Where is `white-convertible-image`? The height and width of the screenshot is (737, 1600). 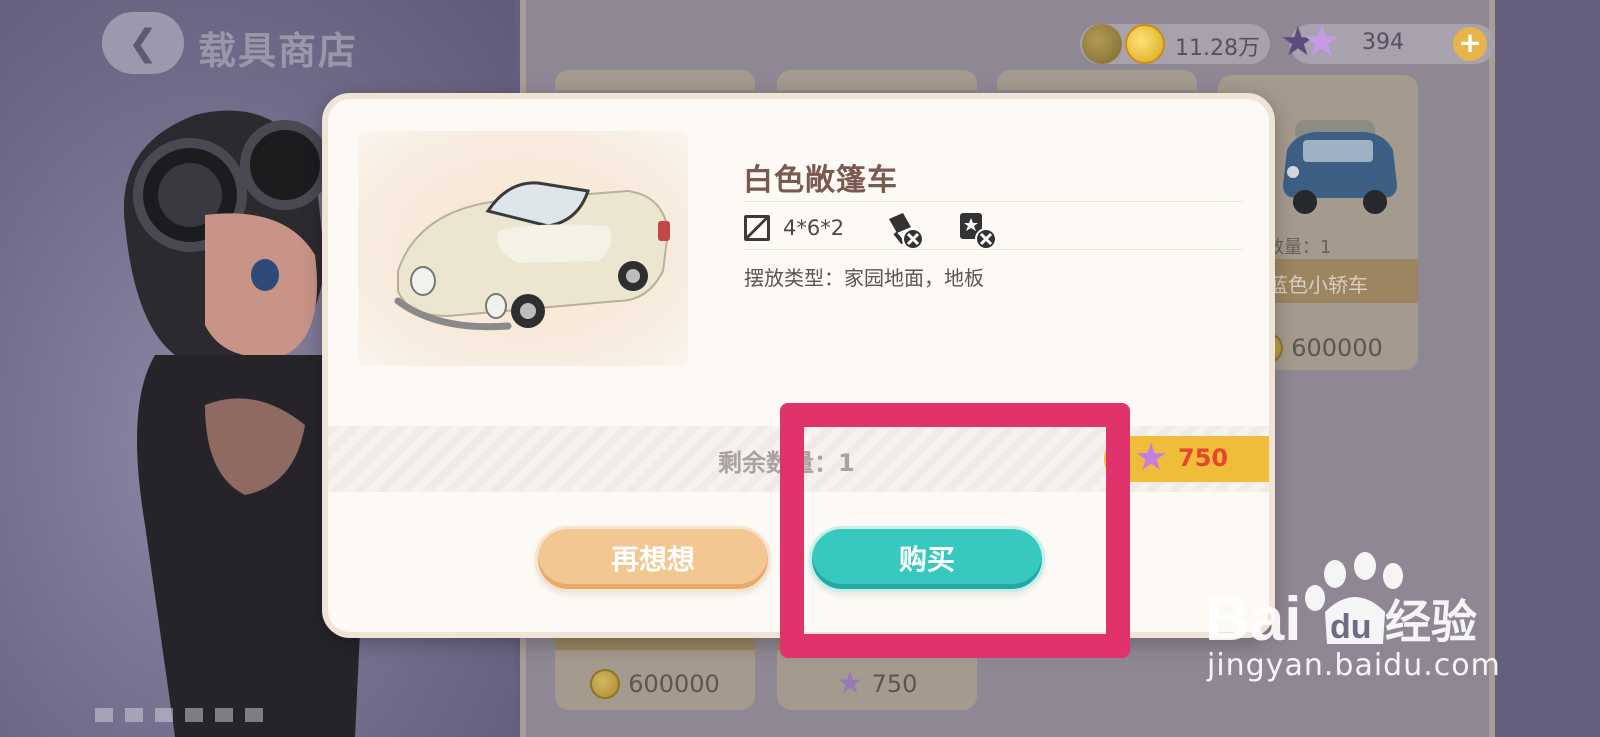
white-convertible-image is located at coordinates (532, 256).